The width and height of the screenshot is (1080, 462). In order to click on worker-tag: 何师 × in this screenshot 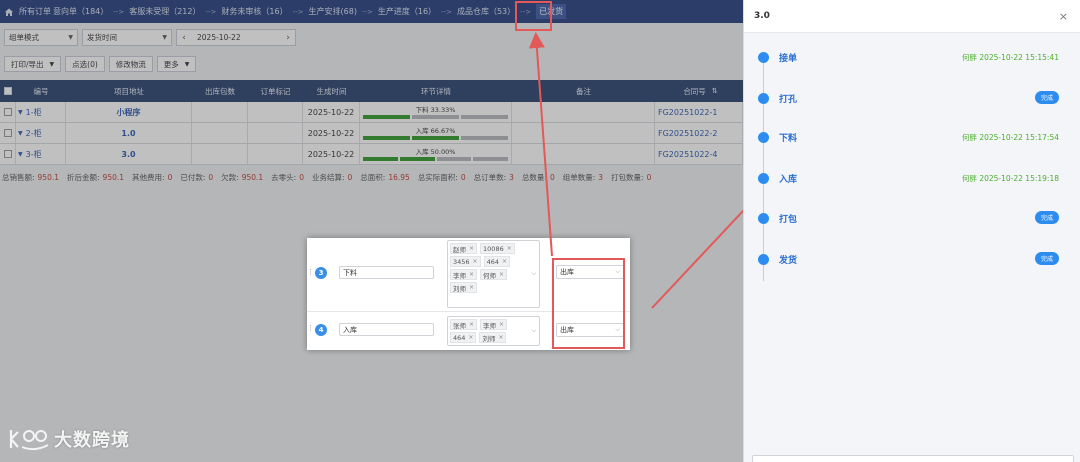, I will do `click(494, 274)`.